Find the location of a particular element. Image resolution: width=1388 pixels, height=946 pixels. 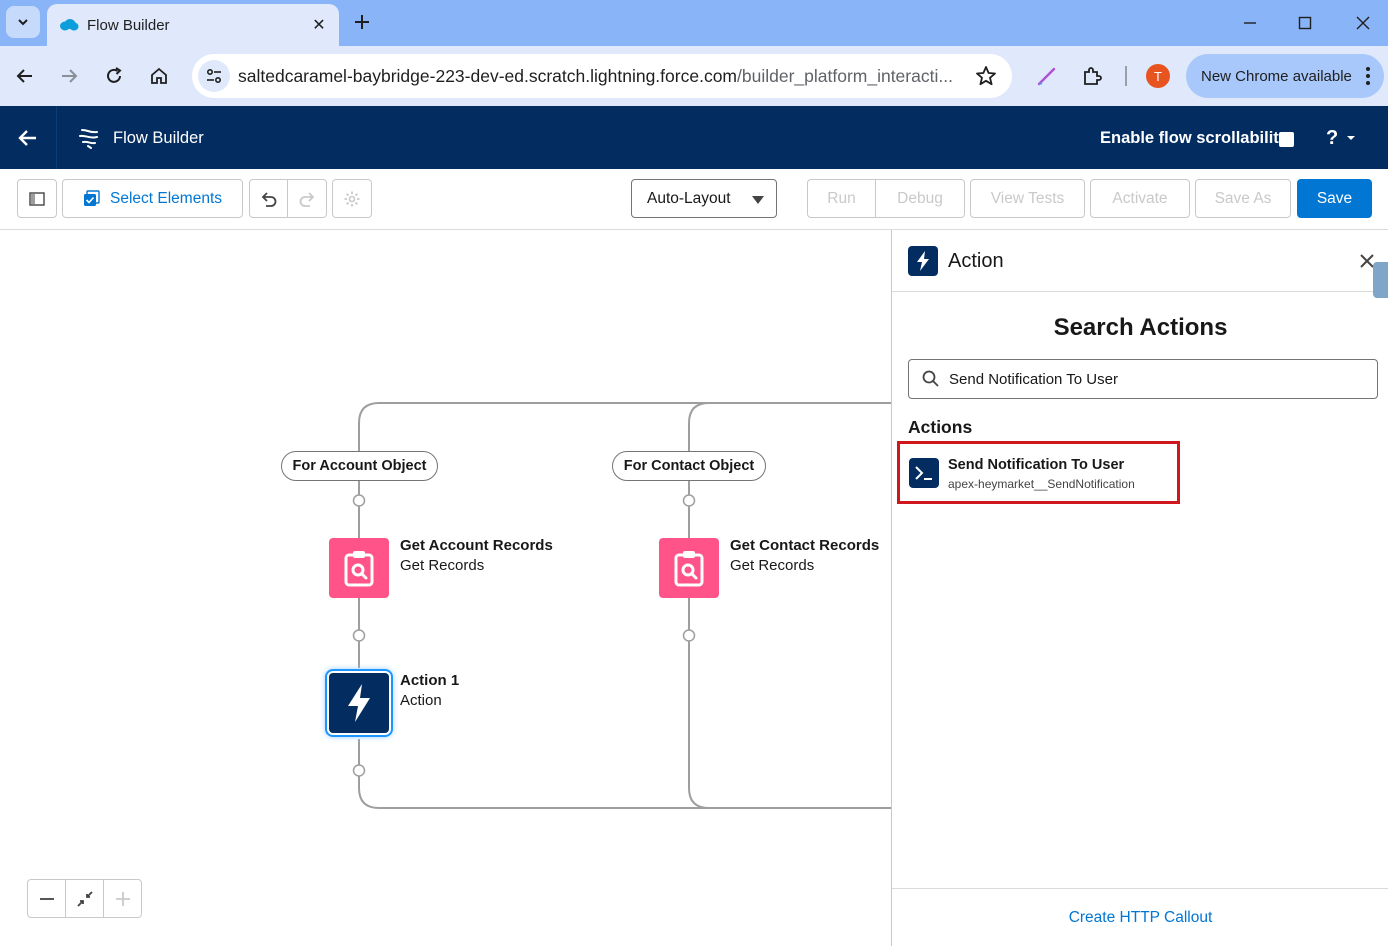

layout-select: Auto-Layout is located at coordinates (704, 198).